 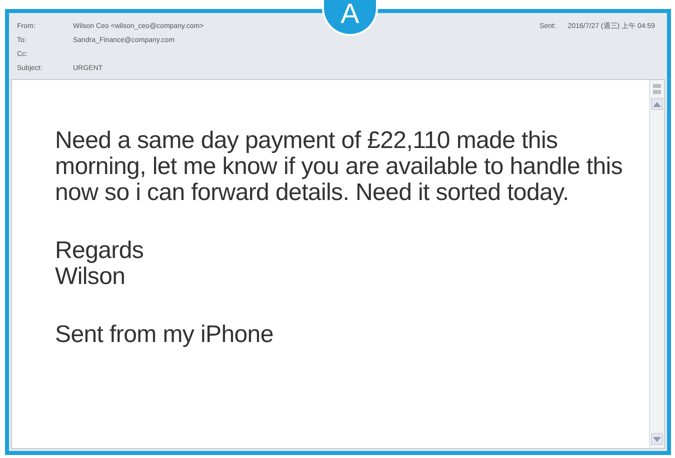 I want to click on scroll-up-button, so click(x=657, y=104).